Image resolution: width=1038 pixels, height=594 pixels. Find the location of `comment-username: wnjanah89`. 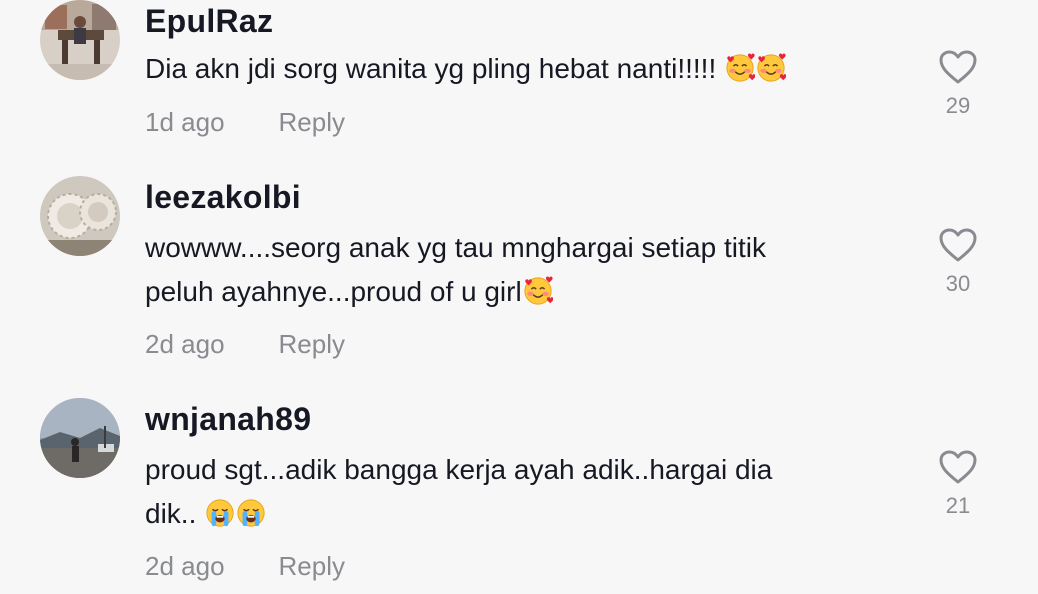

comment-username: wnjanah89 is located at coordinates (228, 419).